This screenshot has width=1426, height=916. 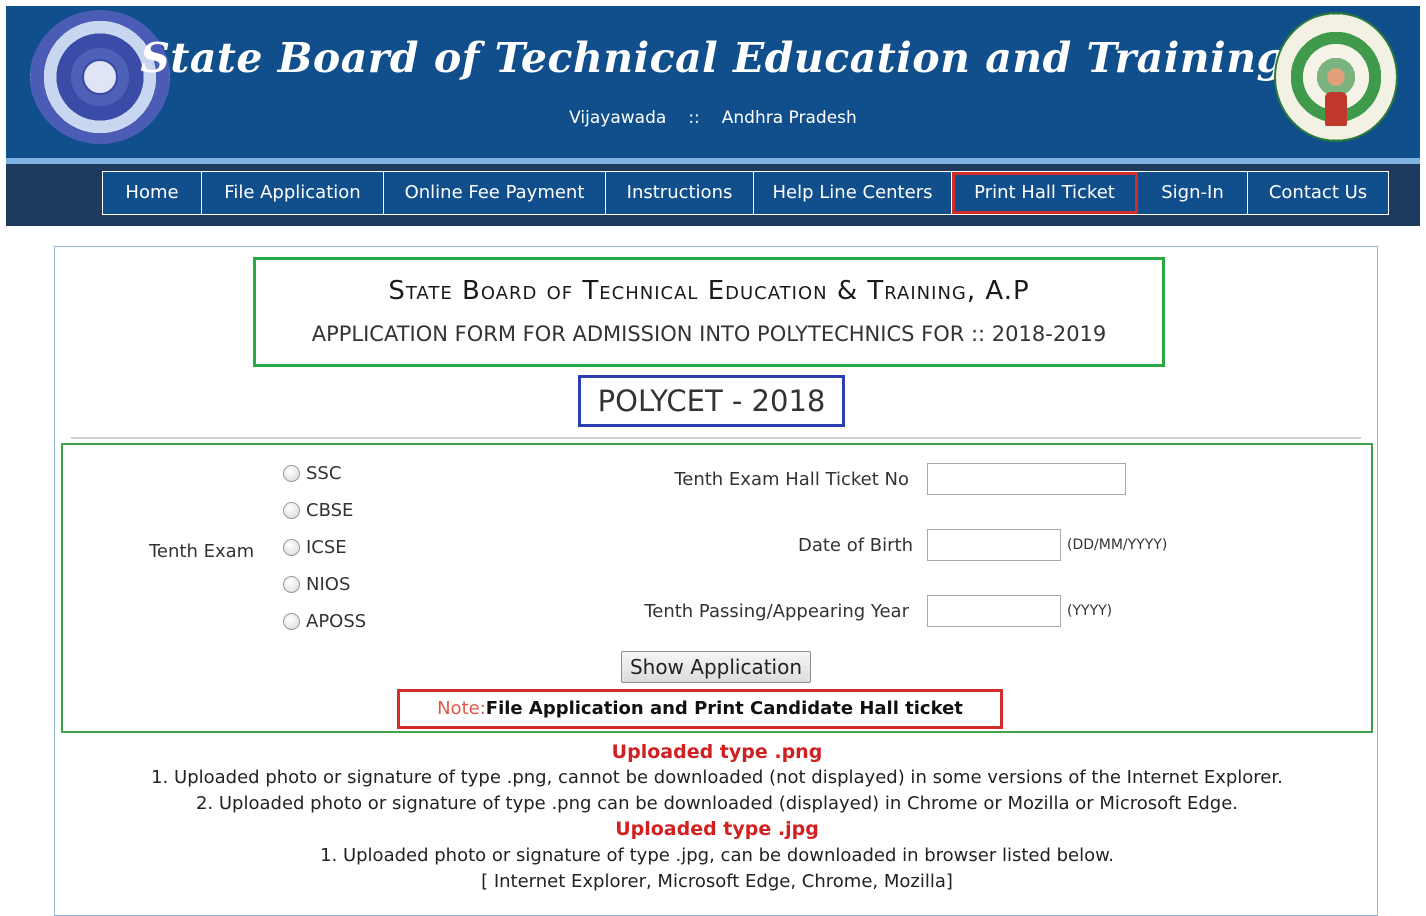 I want to click on radio-label: SSC, so click(x=324, y=473).